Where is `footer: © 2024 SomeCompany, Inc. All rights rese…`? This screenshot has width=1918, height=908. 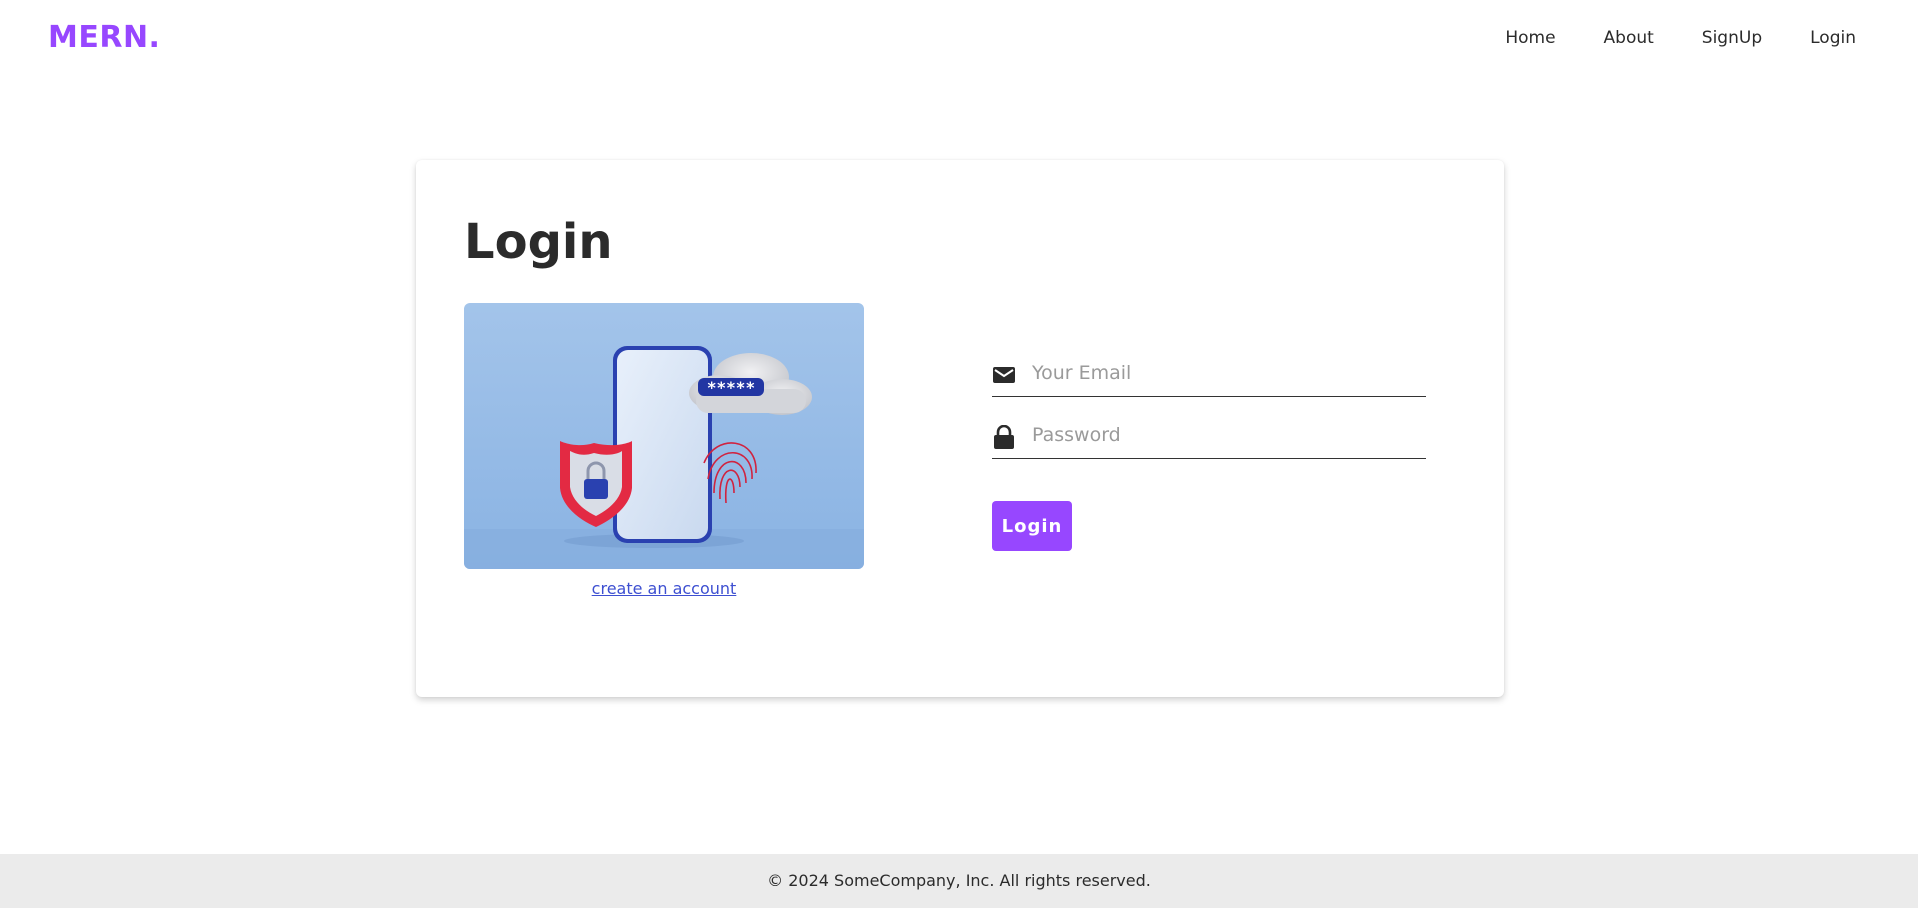 footer: © 2024 SomeCompany, Inc. All rights rese… is located at coordinates (959, 881).